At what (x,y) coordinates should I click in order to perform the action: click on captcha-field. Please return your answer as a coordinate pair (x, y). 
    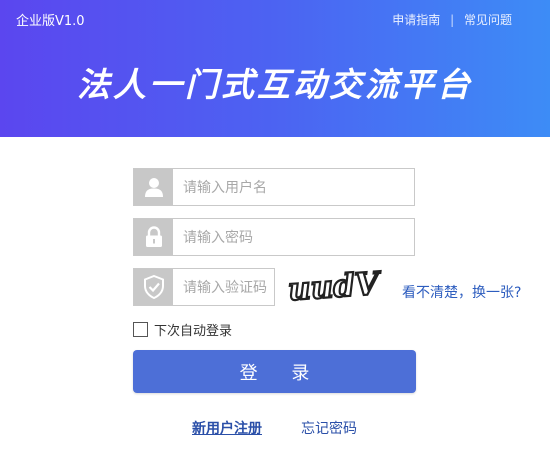
    Looking at the image, I should click on (204, 287).